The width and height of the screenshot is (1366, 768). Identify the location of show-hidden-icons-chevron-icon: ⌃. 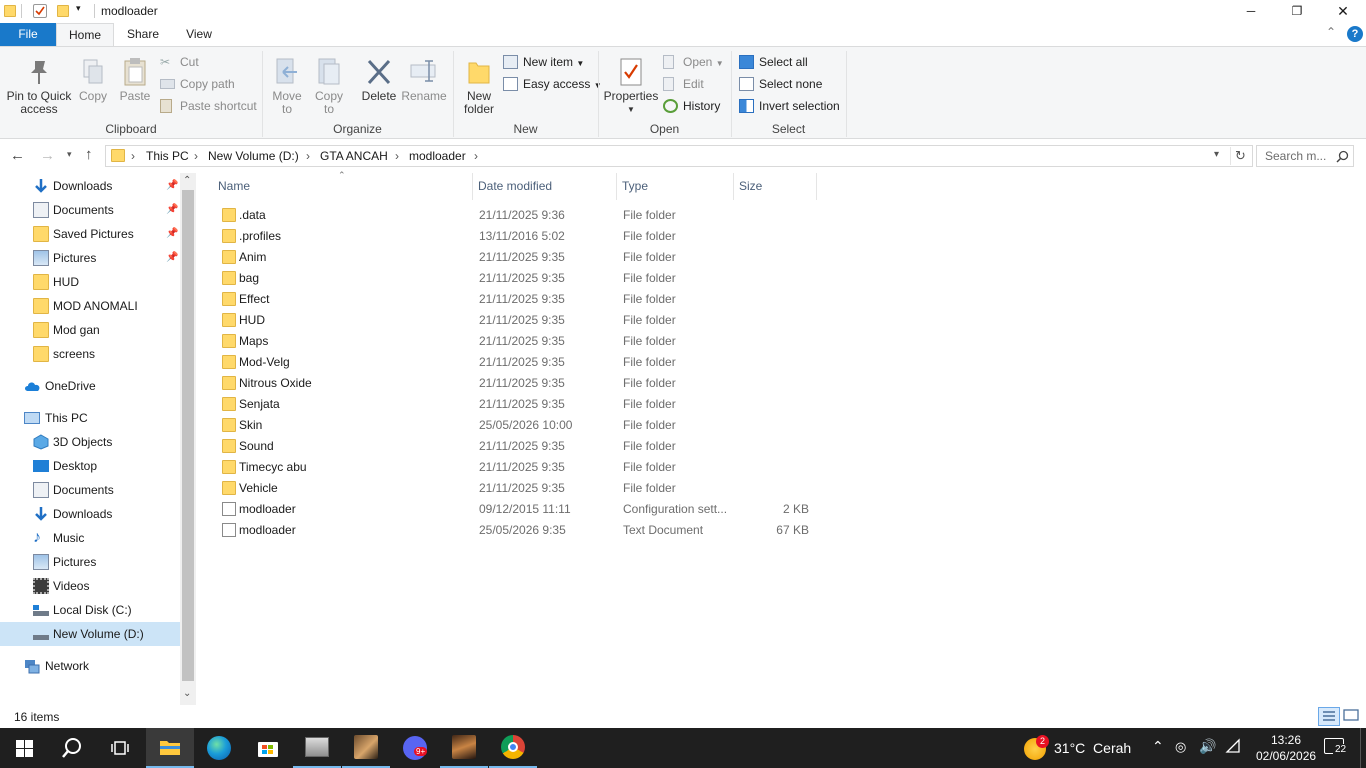
(1158, 746).